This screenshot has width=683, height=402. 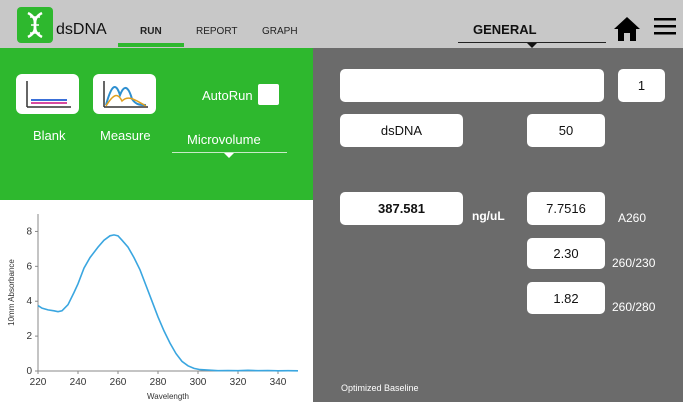 What do you see at coordinates (238, 382) in the screenshot?
I see `x-tick-label: 320` at bounding box center [238, 382].